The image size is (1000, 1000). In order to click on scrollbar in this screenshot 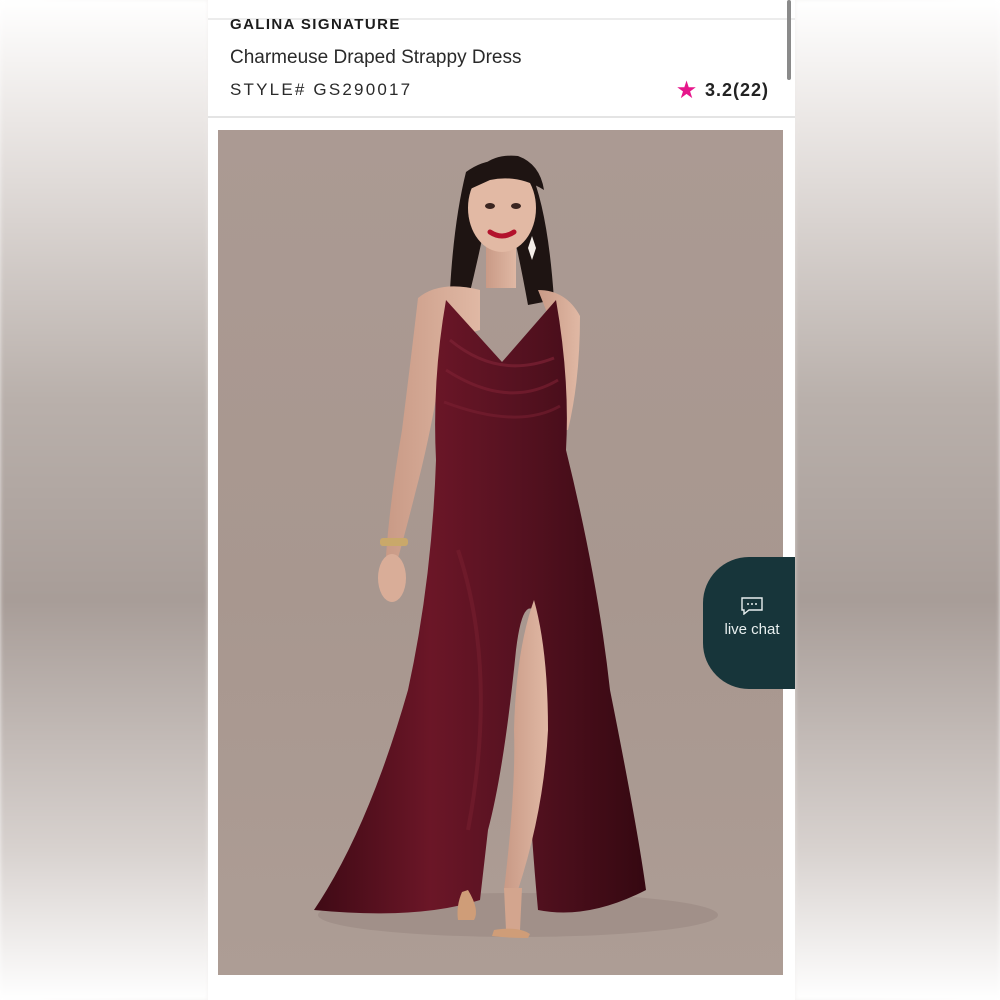, I will do `click(789, 40)`.